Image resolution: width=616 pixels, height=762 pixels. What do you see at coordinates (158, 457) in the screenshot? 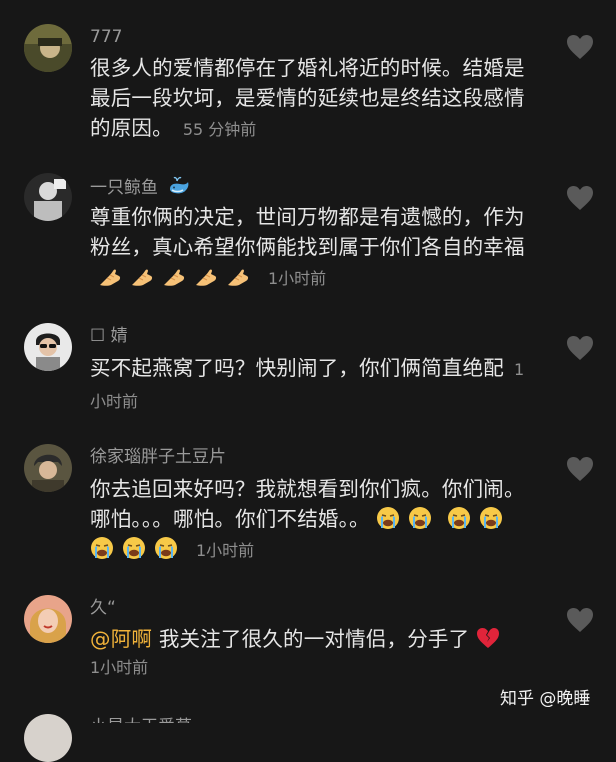
I see `username: 徐家瑙胖子土豆片` at bounding box center [158, 457].